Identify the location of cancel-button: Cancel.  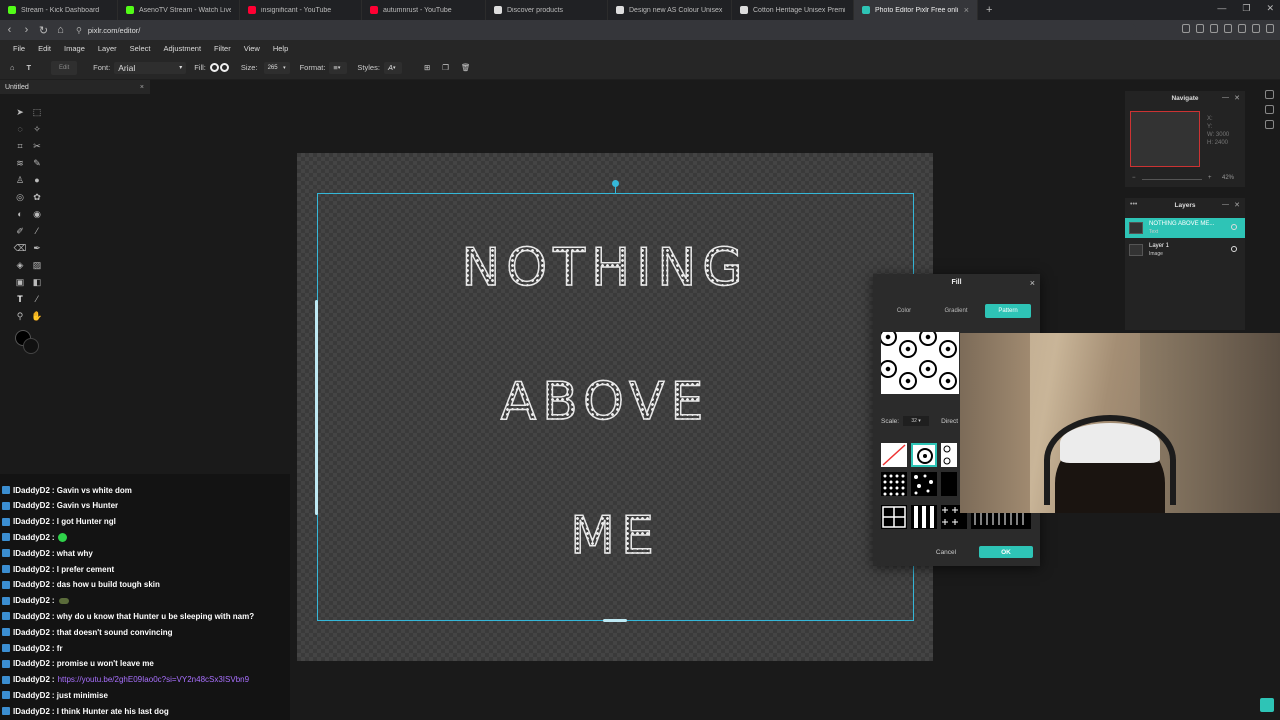
(946, 552).